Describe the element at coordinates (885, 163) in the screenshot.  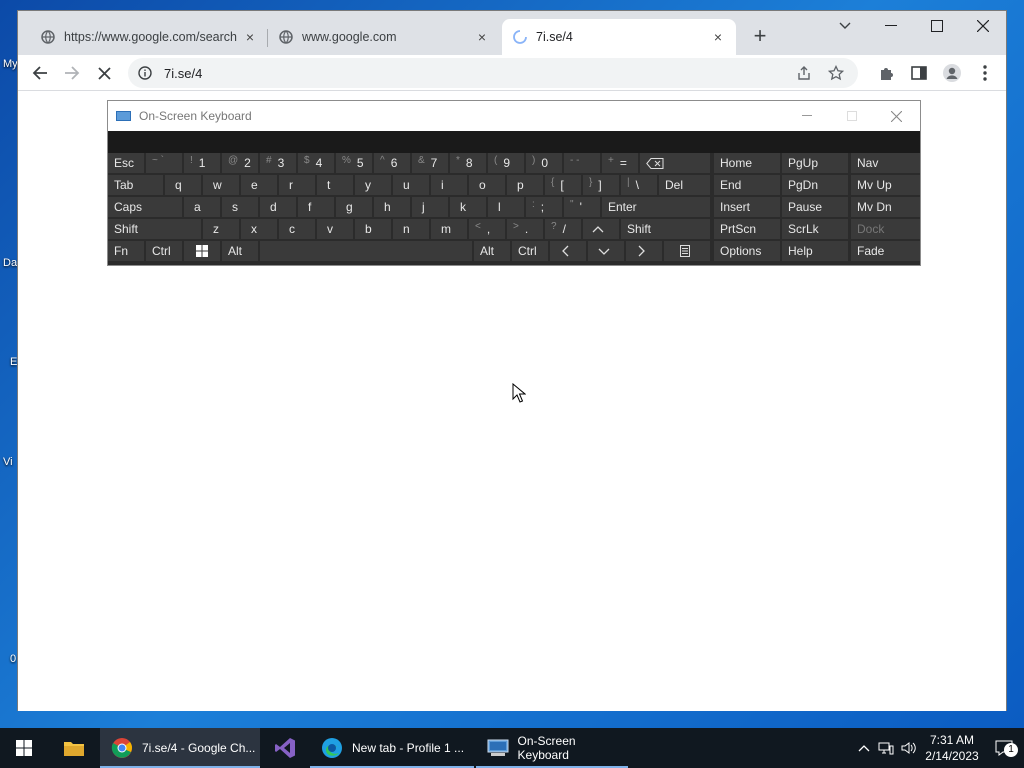
I see `key-nav: Nav` at that location.